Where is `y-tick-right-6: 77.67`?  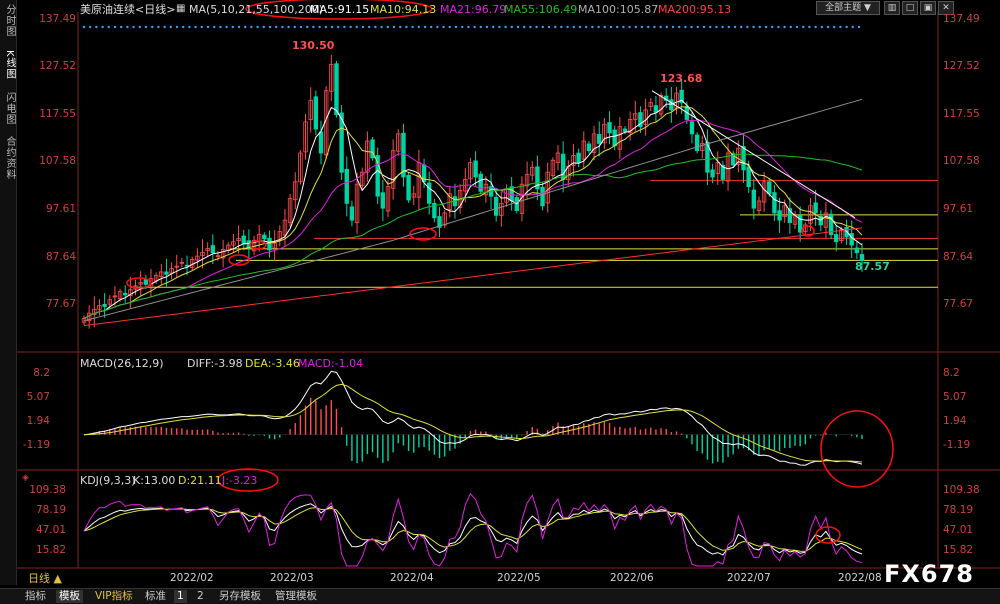 y-tick-right-6: 77.67 is located at coordinates (958, 304).